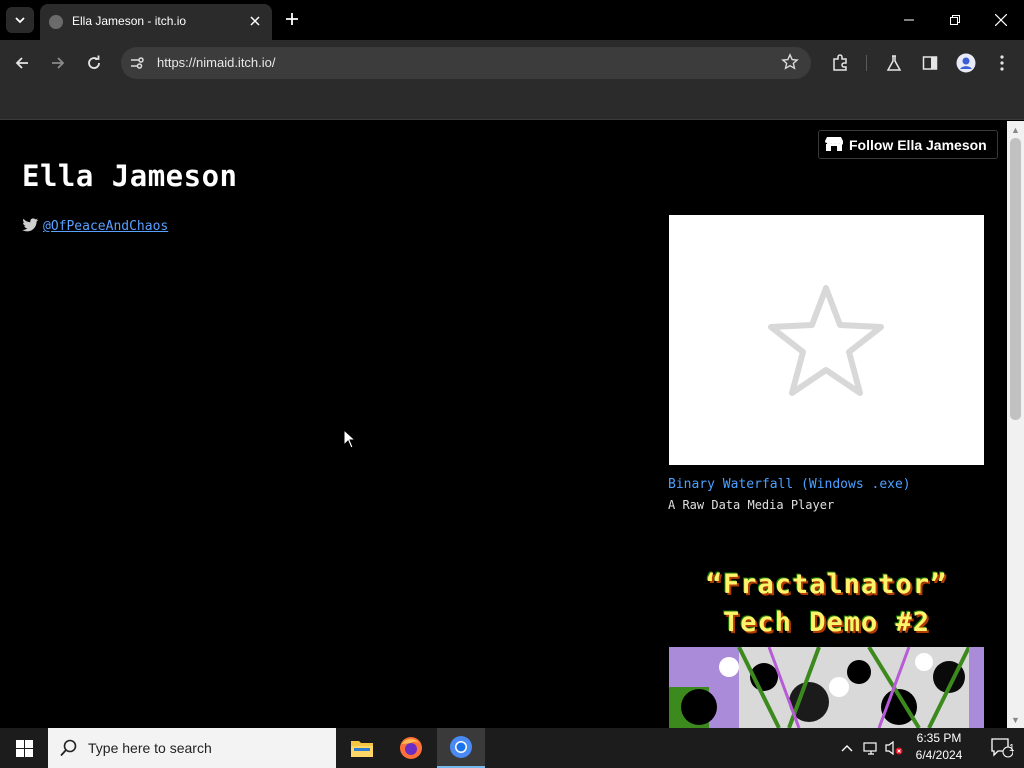 This screenshot has height=768, width=1024. What do you see at coordinates (30, 225) in the screenshot?
I see `twitter-icon` at bounding box center [30, 225].